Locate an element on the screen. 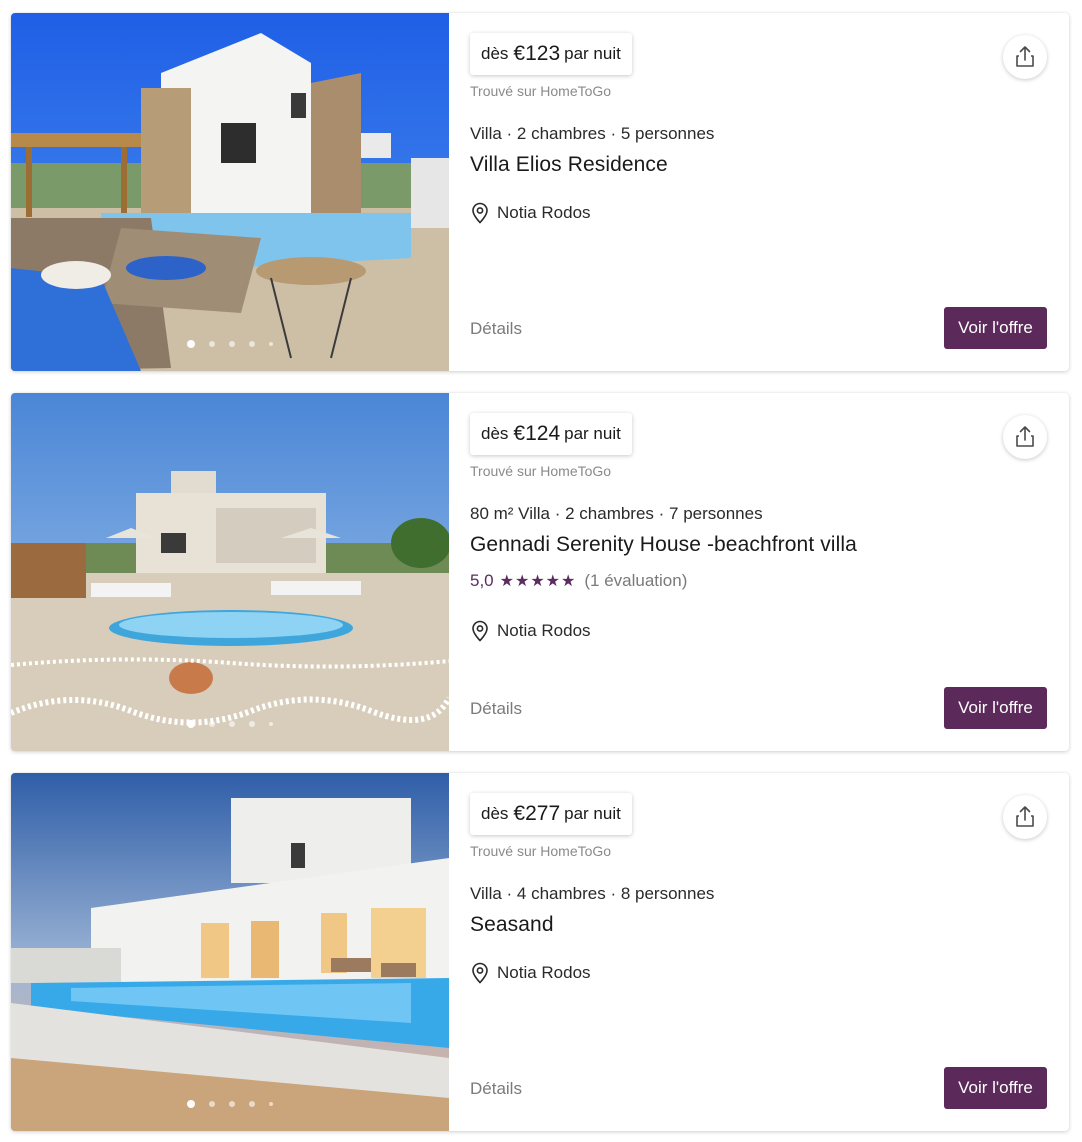  listing-specs: Villa · 4 chambres · 8 personnes is located at coordinates (592, 893).